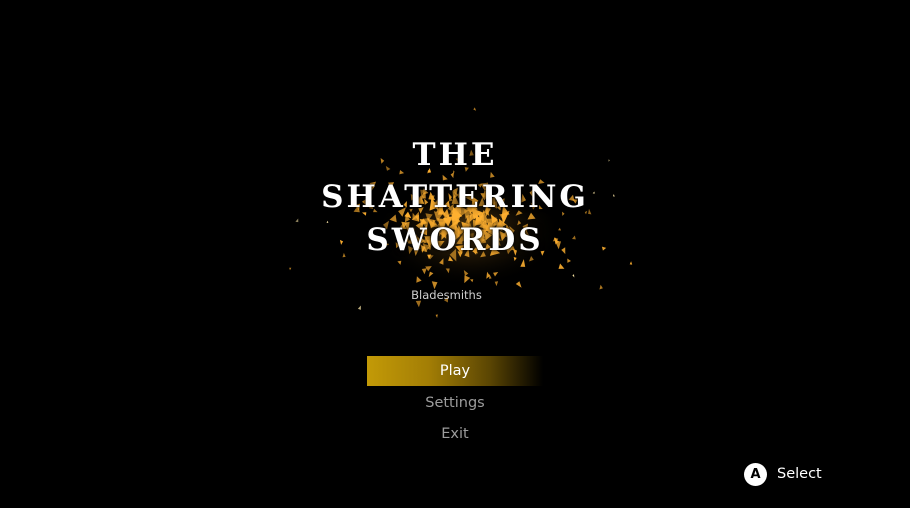  What do you see at coordinates (446, 295) in the screenshot?
I see `studio-name: Bladesmiths` at bounding box center [446, 295].